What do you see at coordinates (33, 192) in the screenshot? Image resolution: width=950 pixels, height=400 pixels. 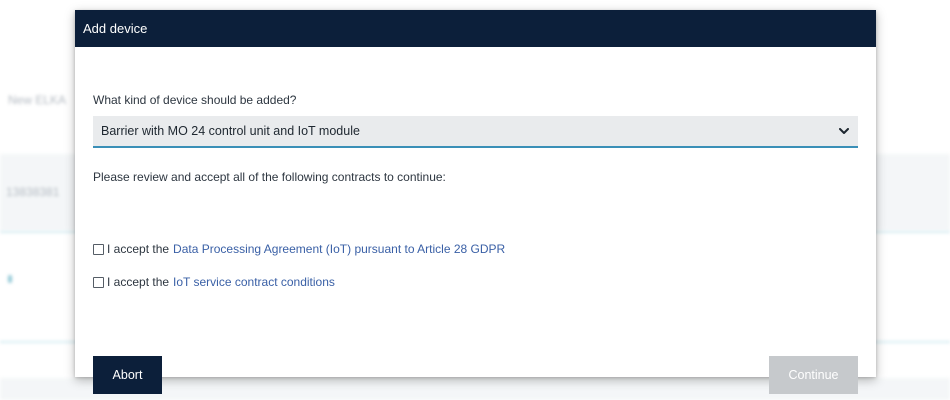 I see `background-text: 13838381` at bounding box center [33, 192].